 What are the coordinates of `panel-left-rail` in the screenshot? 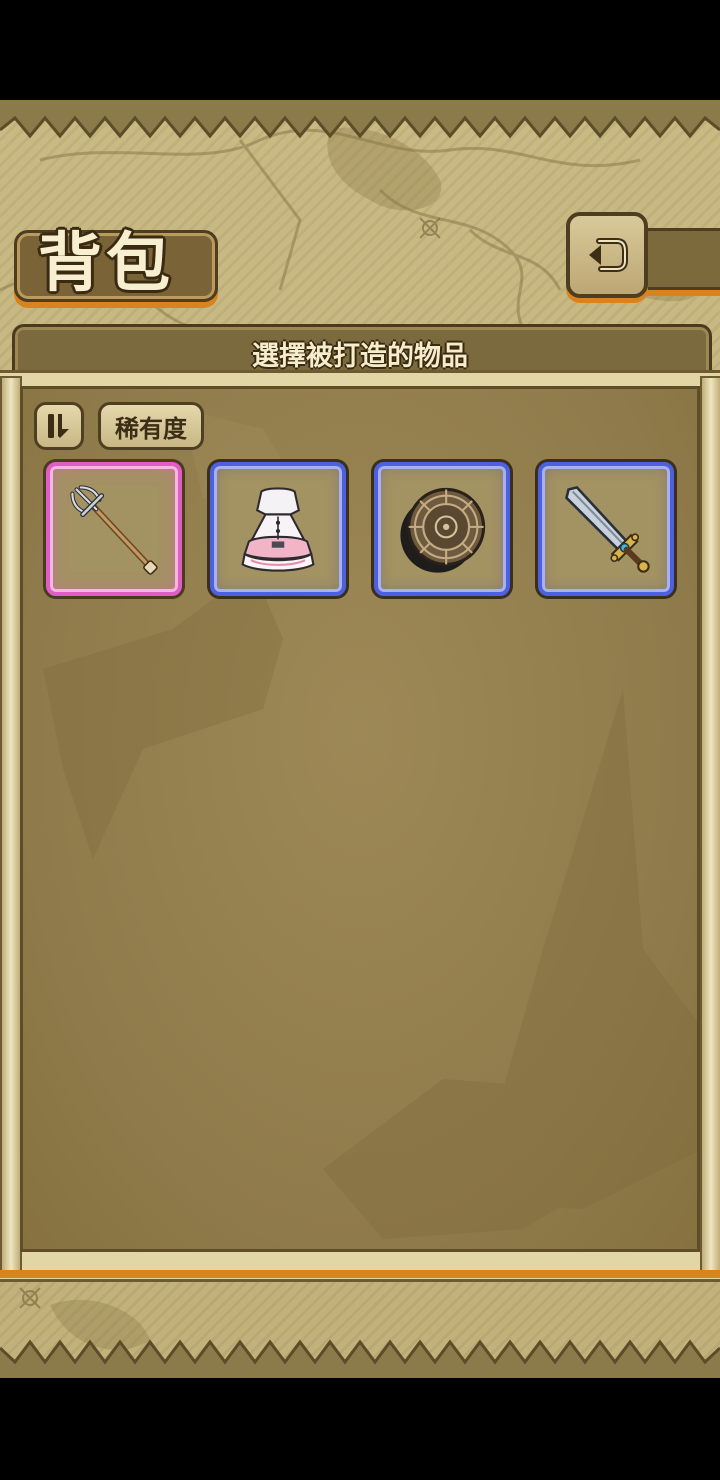 It's located at (11, 826).